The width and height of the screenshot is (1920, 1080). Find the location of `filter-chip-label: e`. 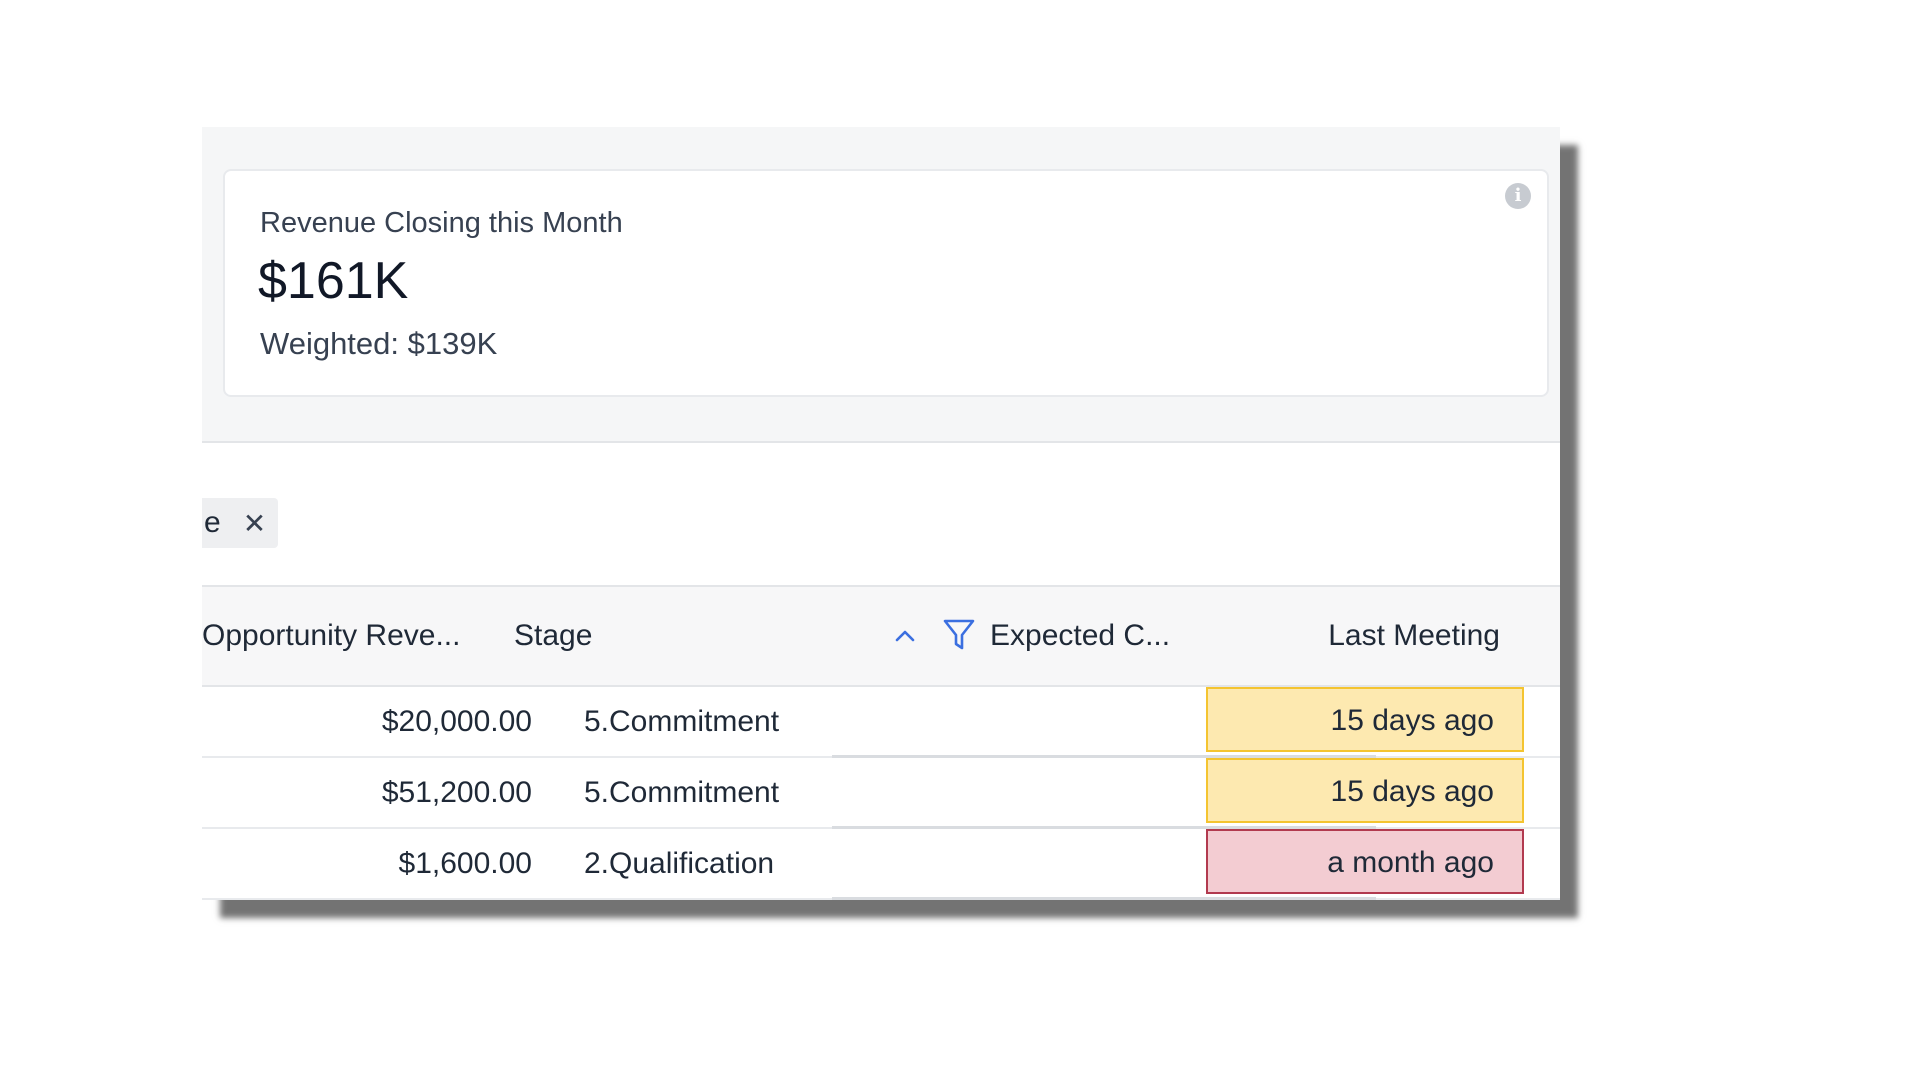

filter-chip-label: e is located at coordinates (212, 522).